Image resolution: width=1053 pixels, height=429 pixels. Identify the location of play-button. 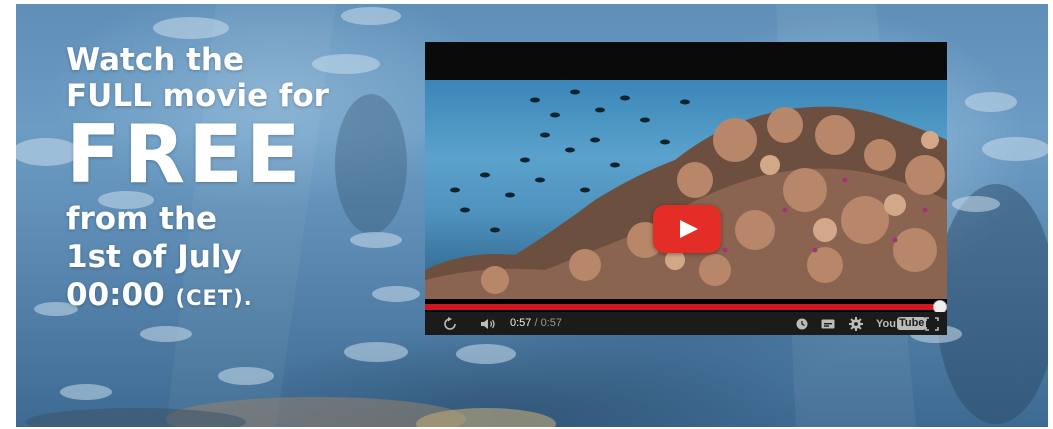
(687, 229).